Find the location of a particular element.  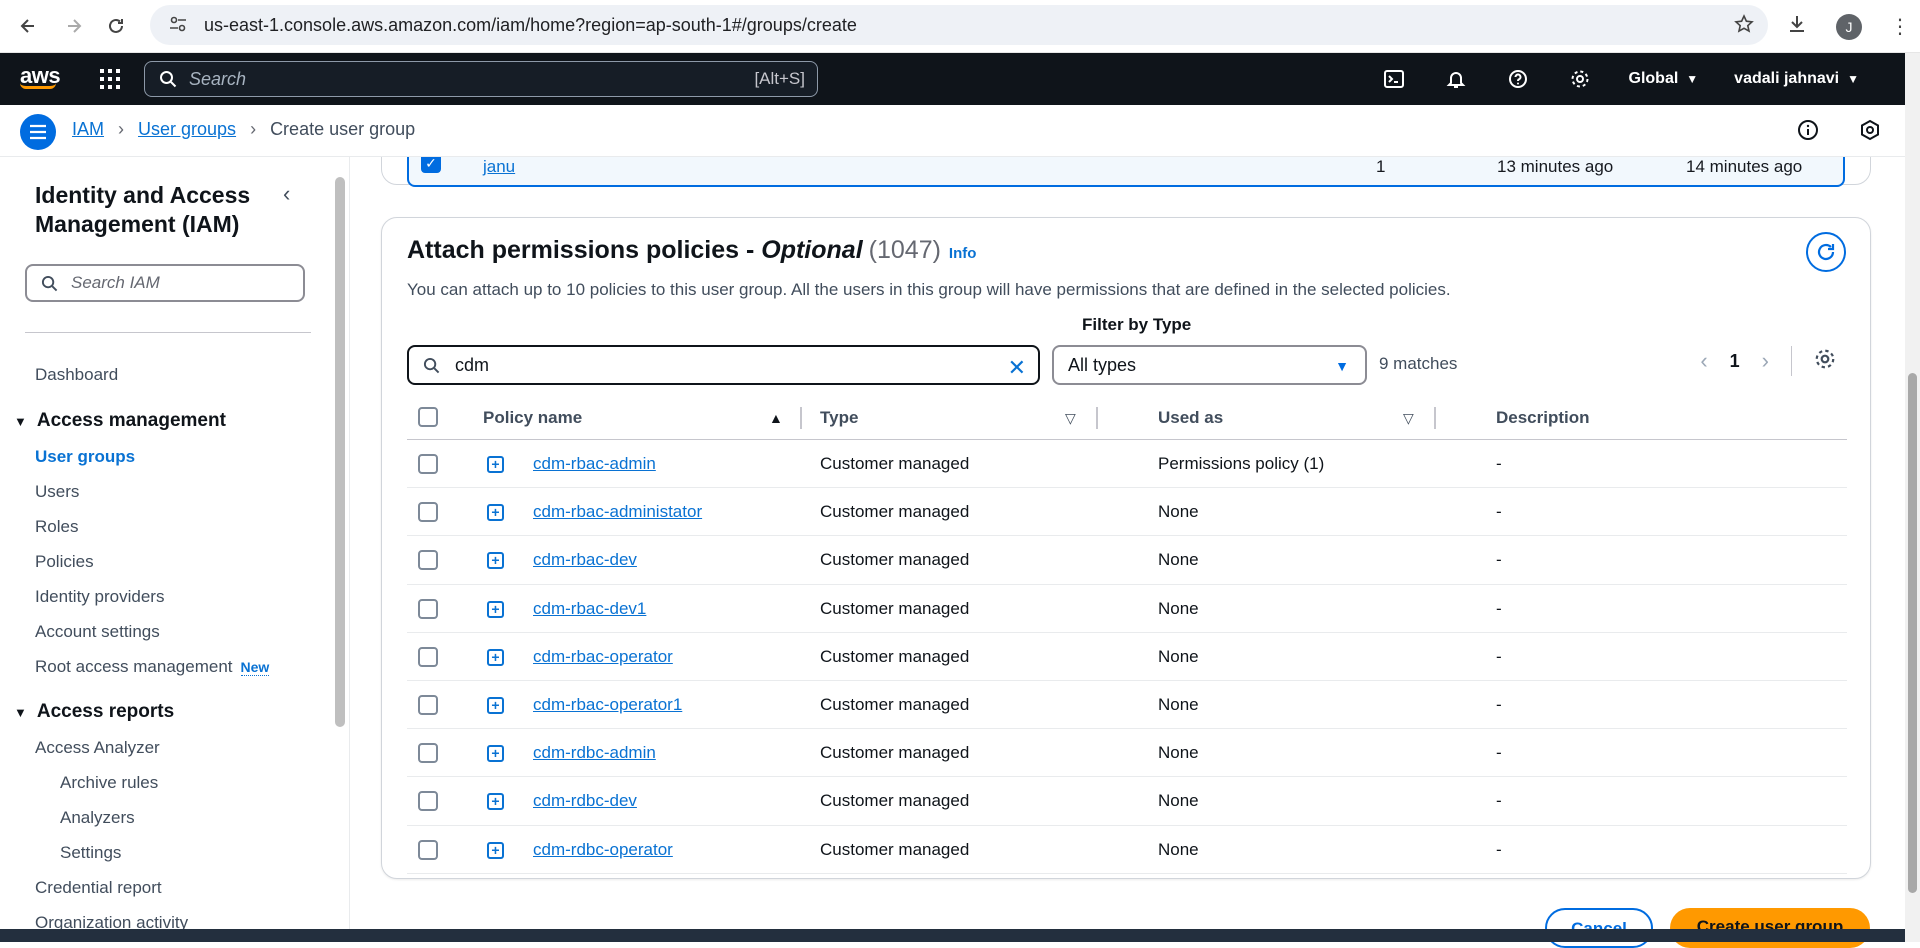

table-row: + cdm-rdbc-operator Customer managed None - is located at coordinates (1127, 850).